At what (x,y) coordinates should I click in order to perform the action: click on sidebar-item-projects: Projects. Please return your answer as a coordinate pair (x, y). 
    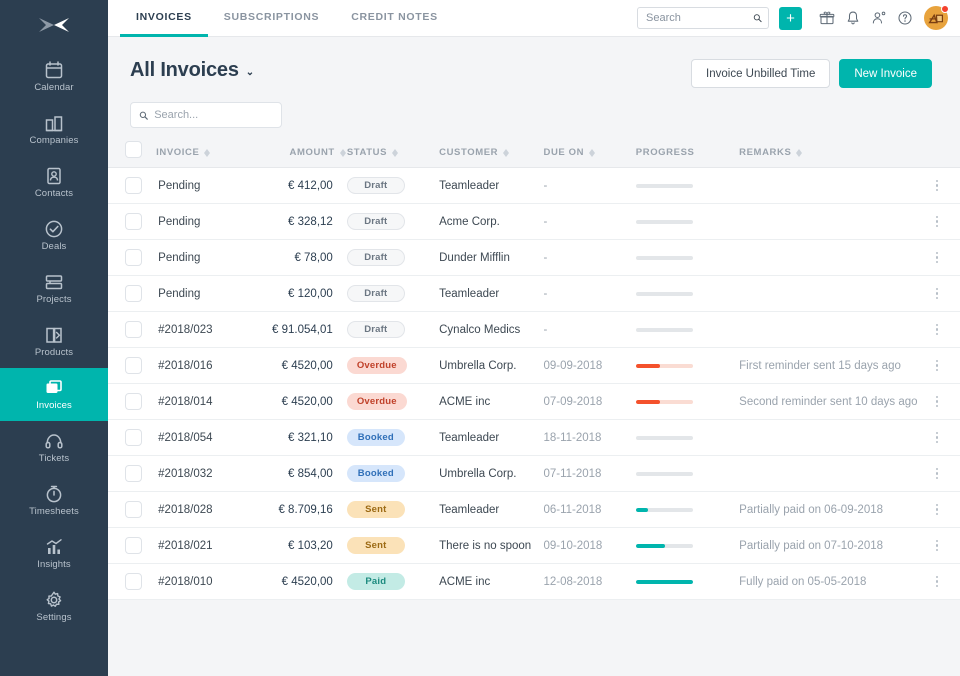
    Looking at the image, I should click on (54, 288).